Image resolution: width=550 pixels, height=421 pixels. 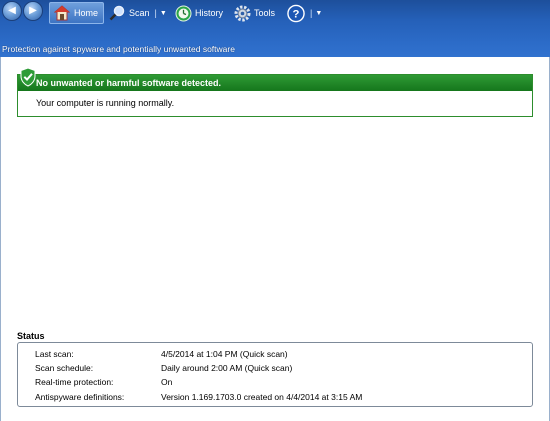 I want to click on toolbar: ◀ ▶ Home Scan | ▼ History Tools ? | ▼, so click(x=275, y=13).